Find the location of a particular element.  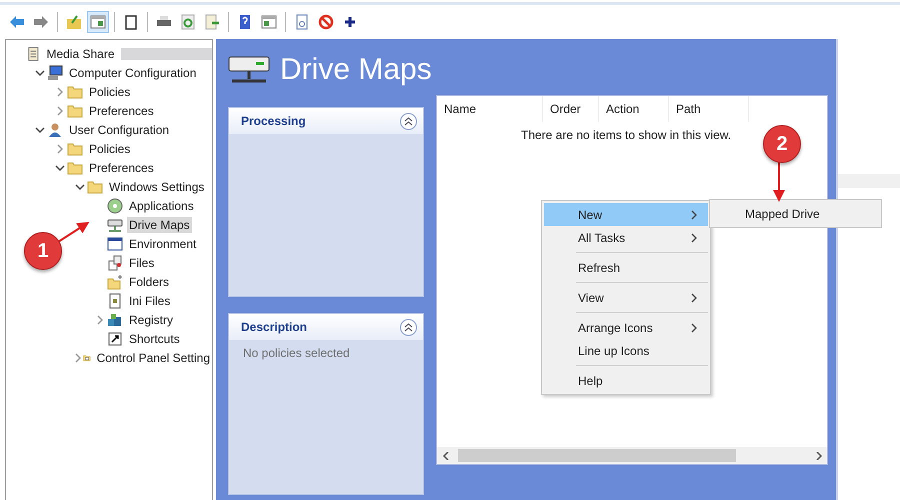

tree-item: User Configuration is located at coordinates (119, 130).